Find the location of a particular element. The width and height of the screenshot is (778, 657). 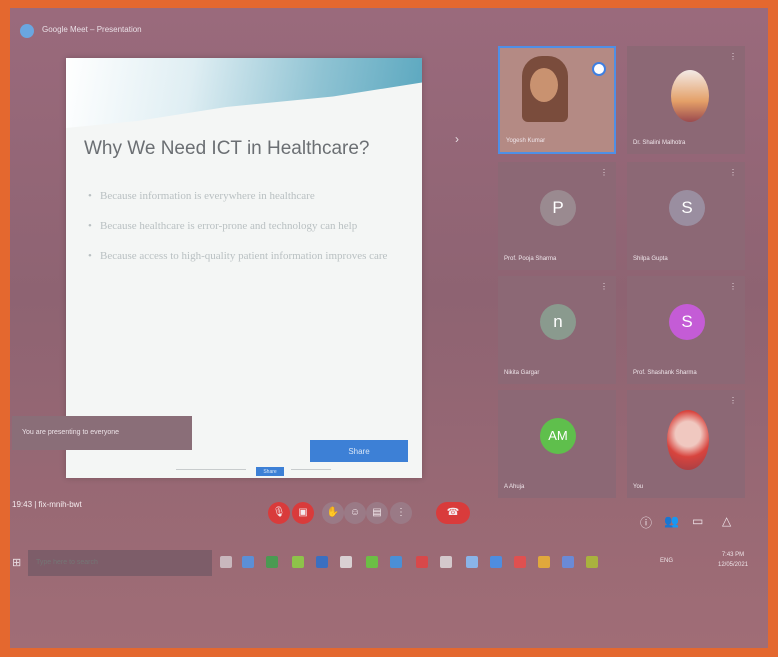

more-options-icon: ⋮ is located at coordinates (401, 513).